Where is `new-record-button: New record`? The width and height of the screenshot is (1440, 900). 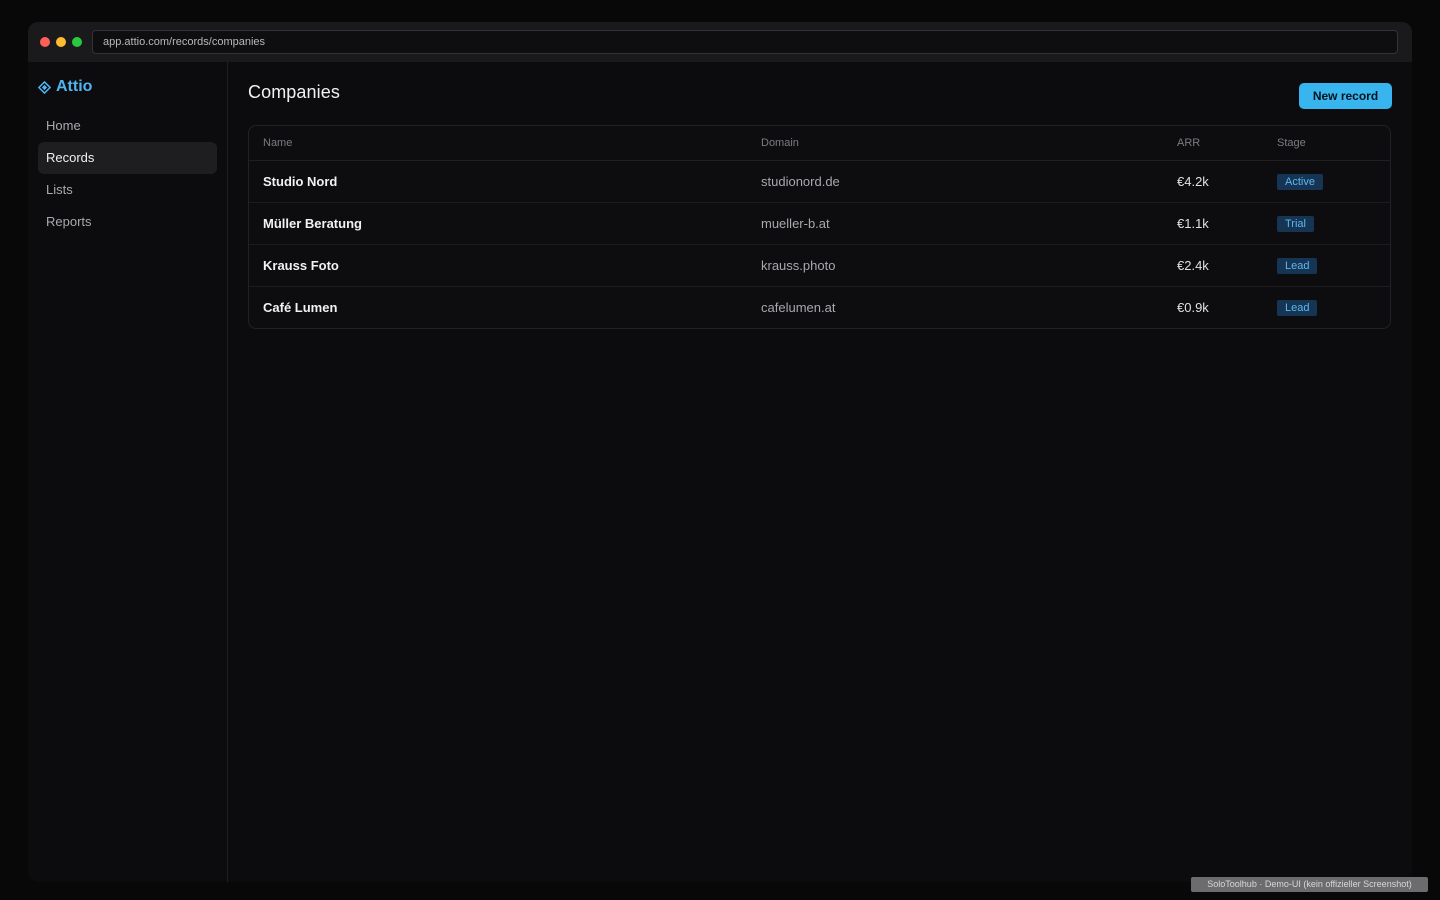
new-record-button: New record is located at coordinates (1345, 96).